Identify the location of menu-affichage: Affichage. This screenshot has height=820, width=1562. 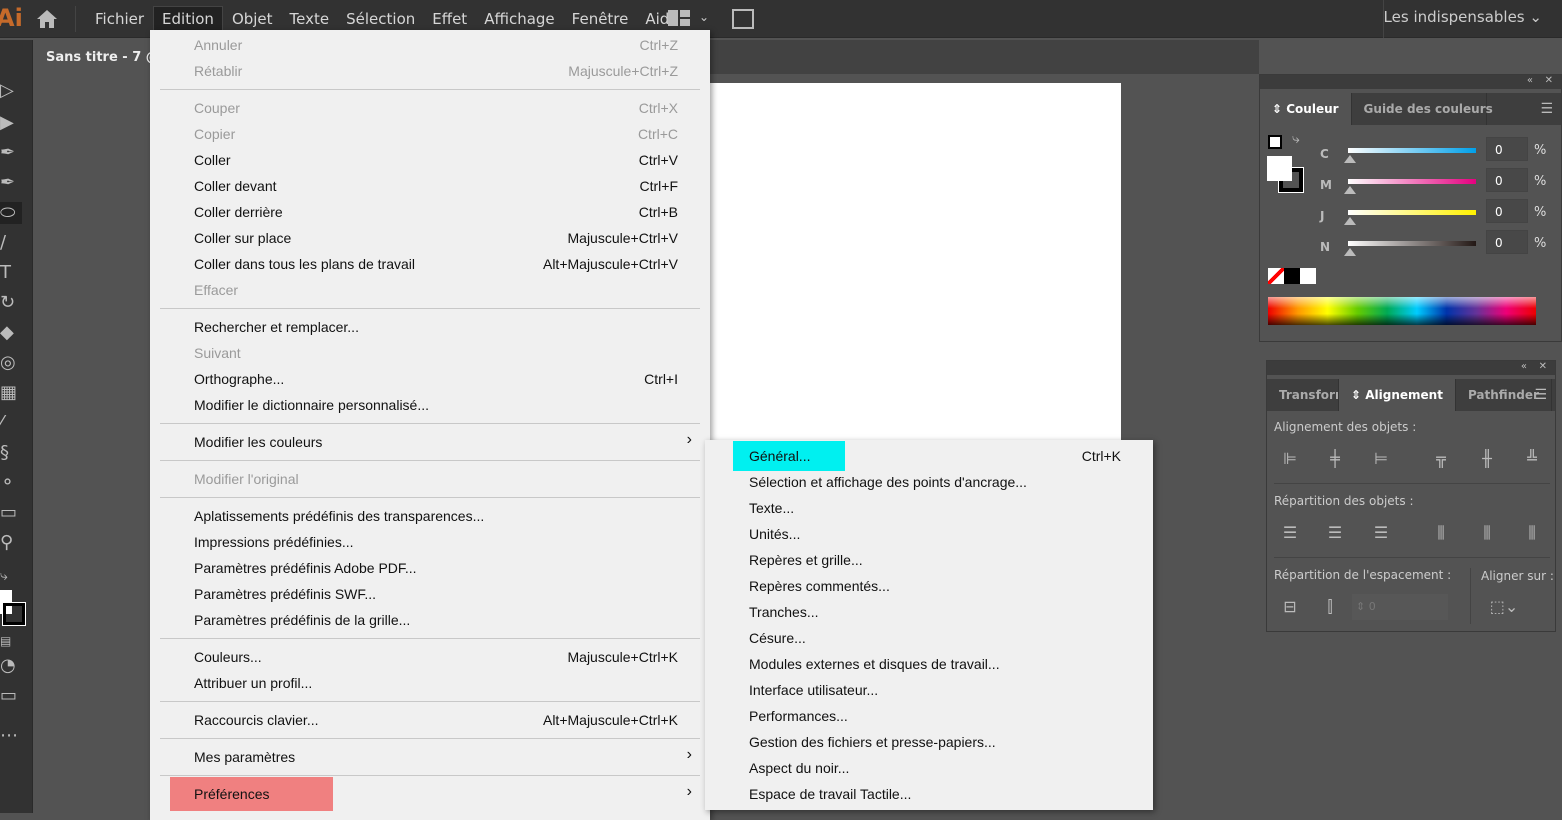
(519, 19).